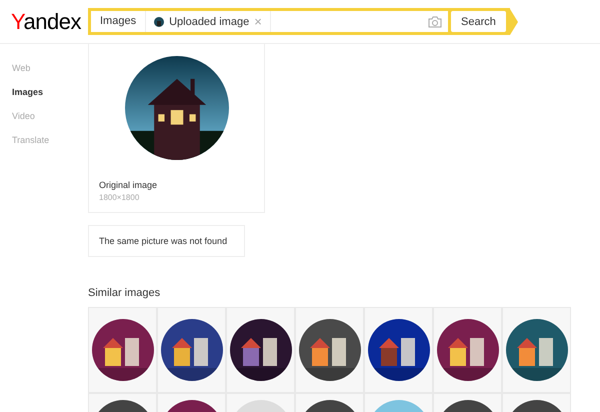  I want to click on search-button: Search, so click(478, 21).